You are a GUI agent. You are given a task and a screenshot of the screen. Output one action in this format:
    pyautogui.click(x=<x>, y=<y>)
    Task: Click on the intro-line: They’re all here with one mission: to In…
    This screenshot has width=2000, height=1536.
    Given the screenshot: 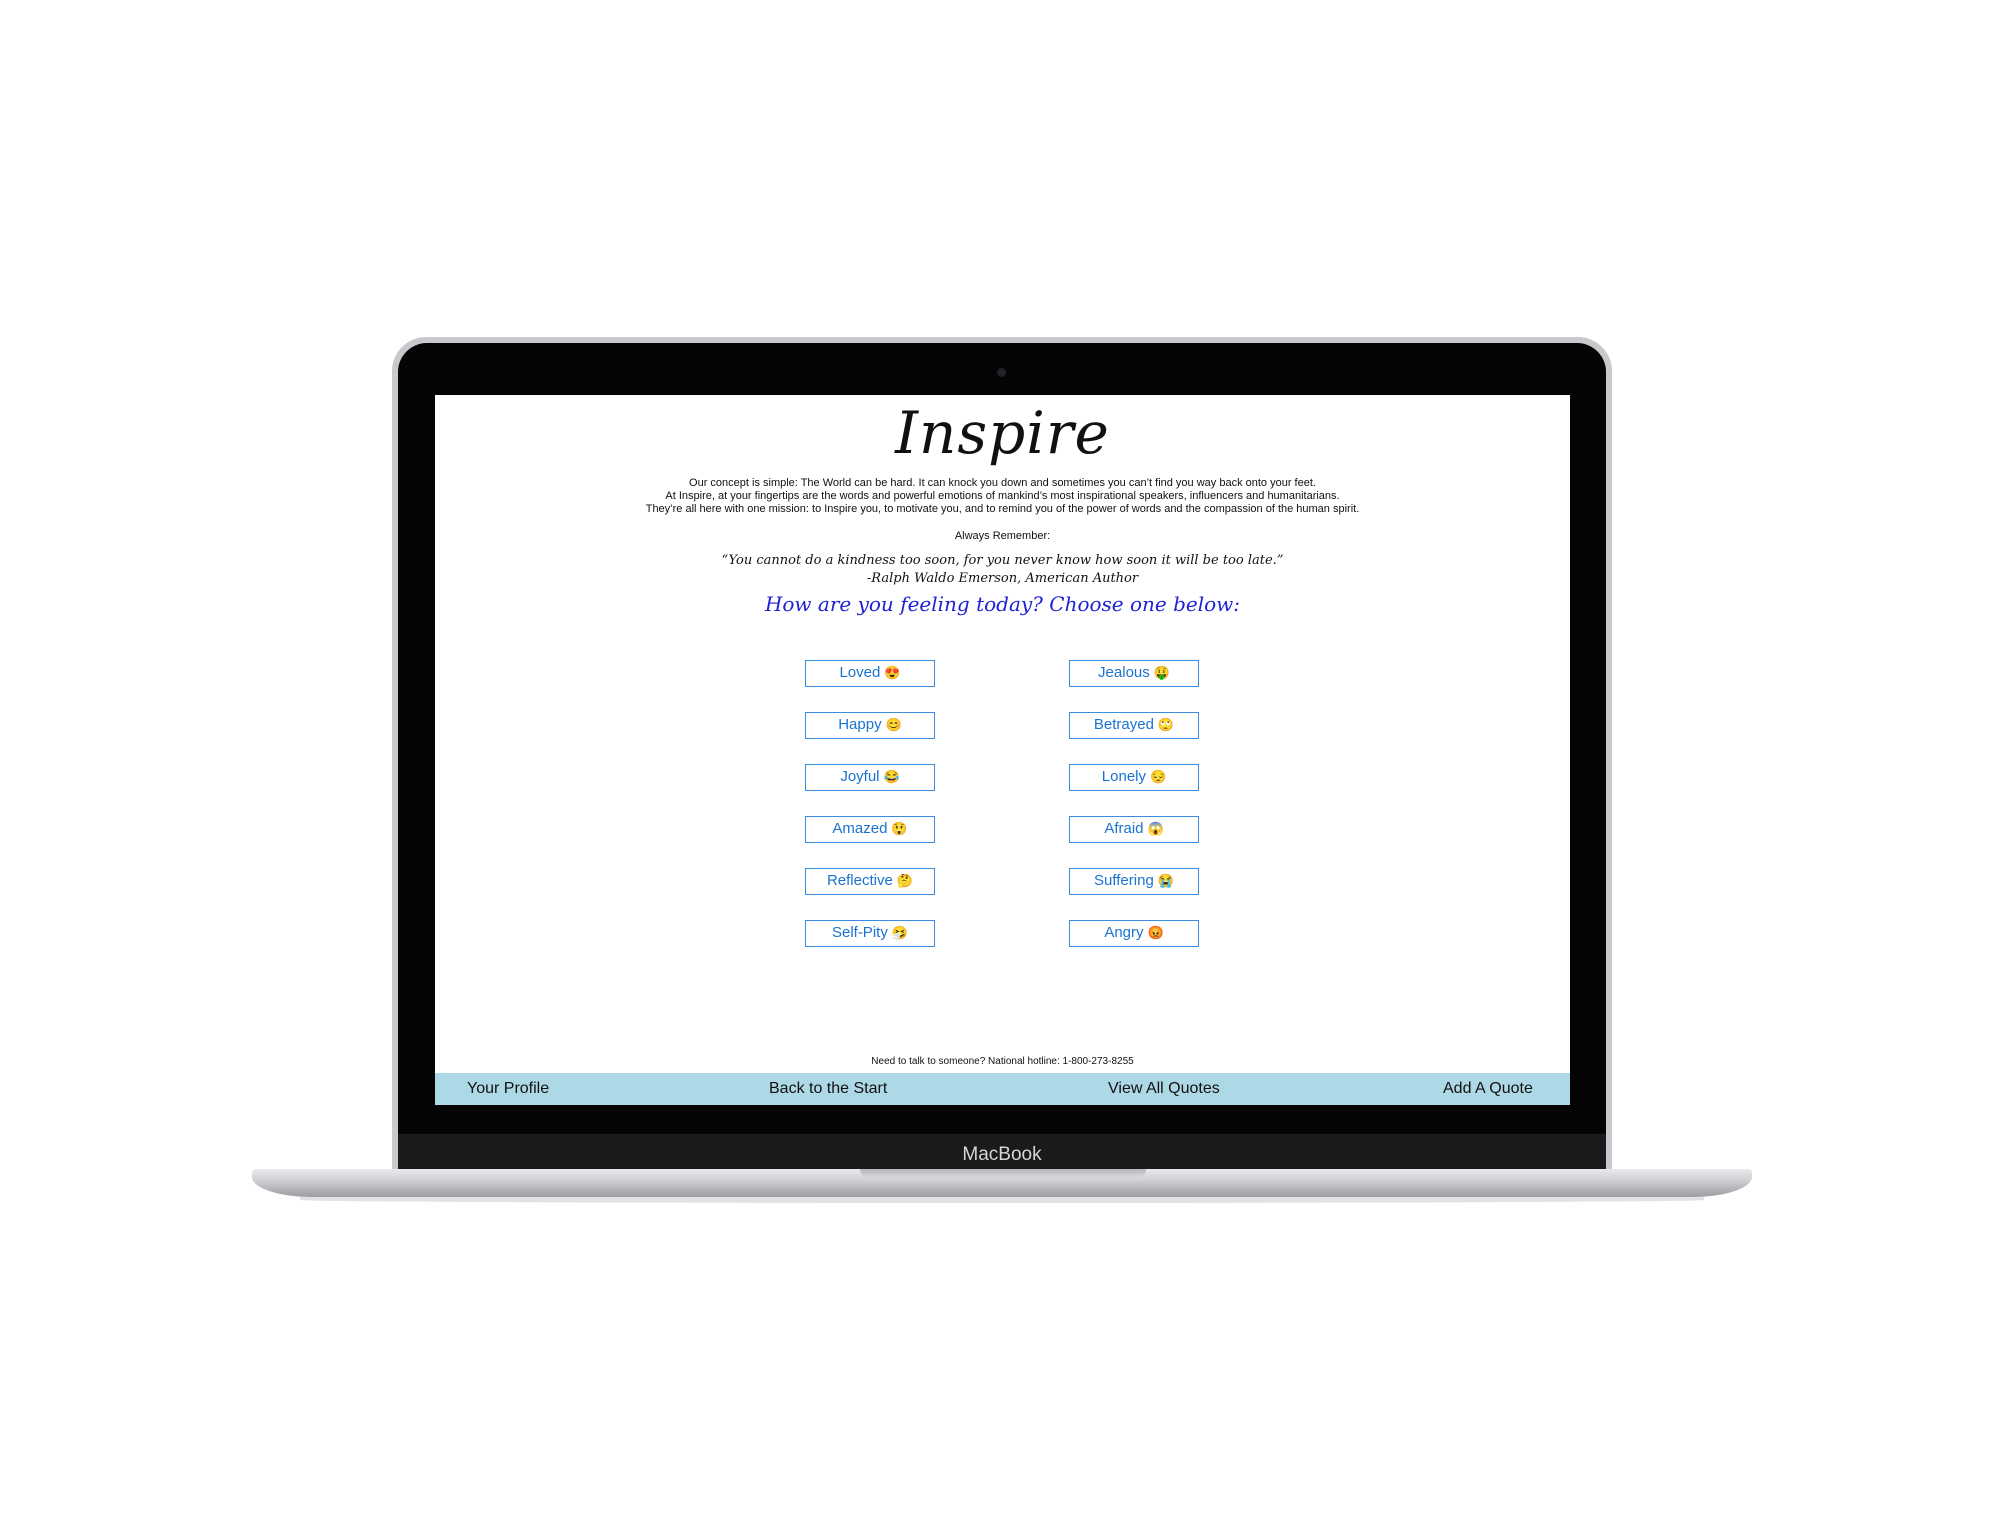 What is the action you would take?
    pyautogui.click(x=1002, y=509)
    